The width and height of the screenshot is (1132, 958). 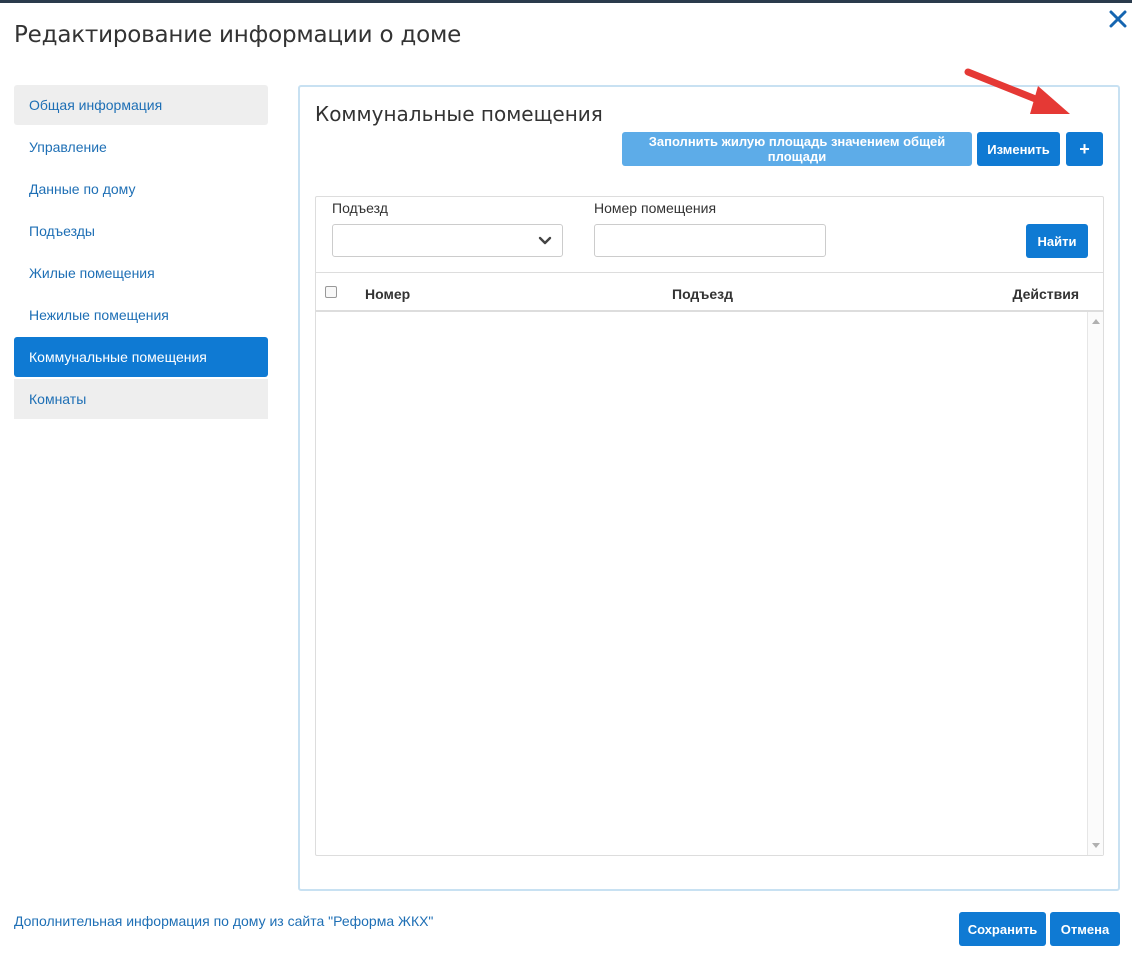 I want to click on entrance-select, so click(x=447, y=240).